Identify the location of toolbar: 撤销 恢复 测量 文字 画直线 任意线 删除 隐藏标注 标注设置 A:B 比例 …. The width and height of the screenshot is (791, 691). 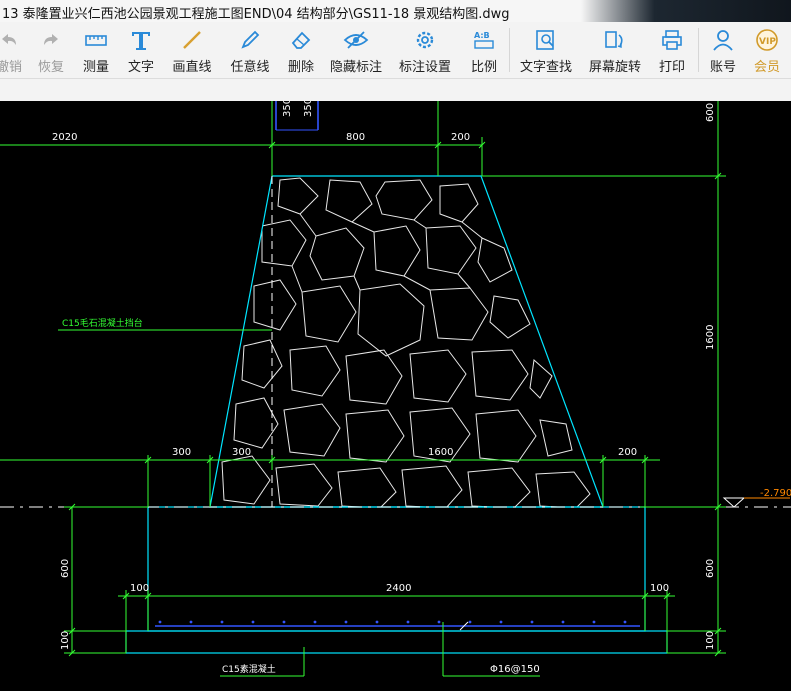
(395, 50).